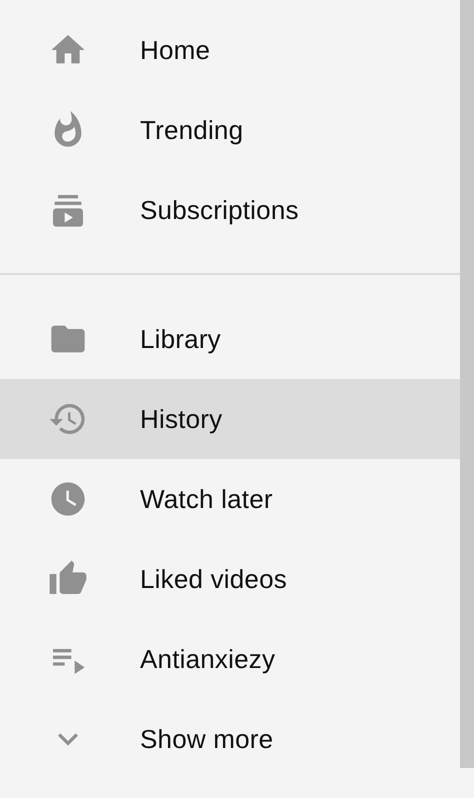  Describe the element at coordinates (230, 419) in the screenshot. I see `sidebar-item: History` at that location.